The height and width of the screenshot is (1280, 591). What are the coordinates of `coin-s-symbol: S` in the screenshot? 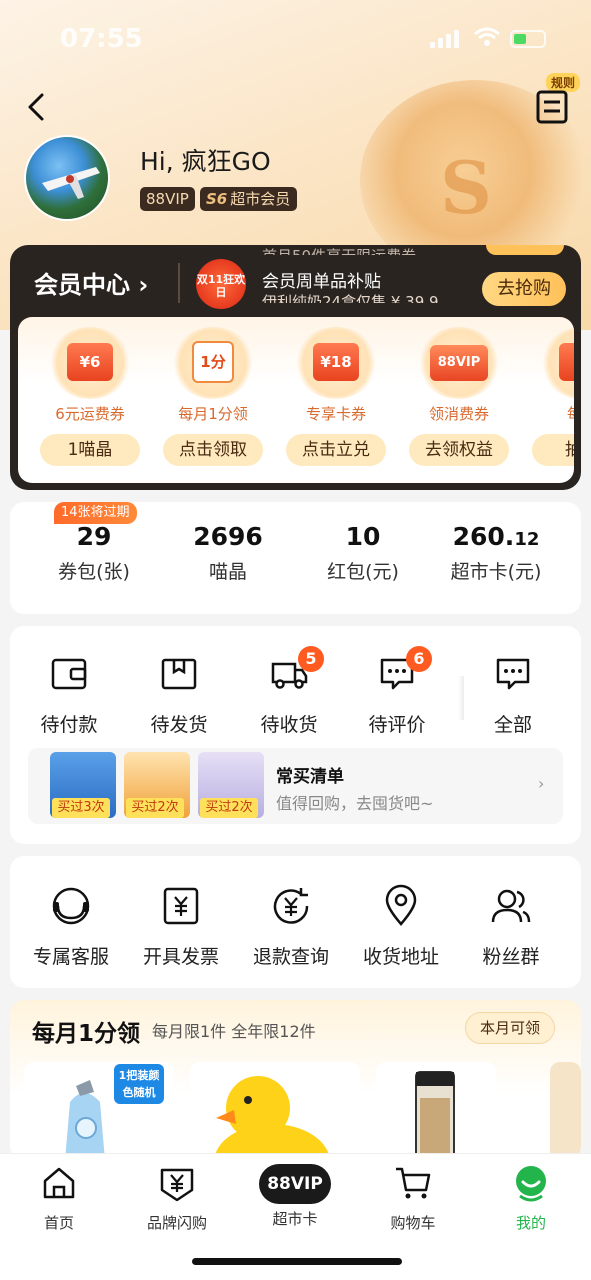 It's located at (466, 187).